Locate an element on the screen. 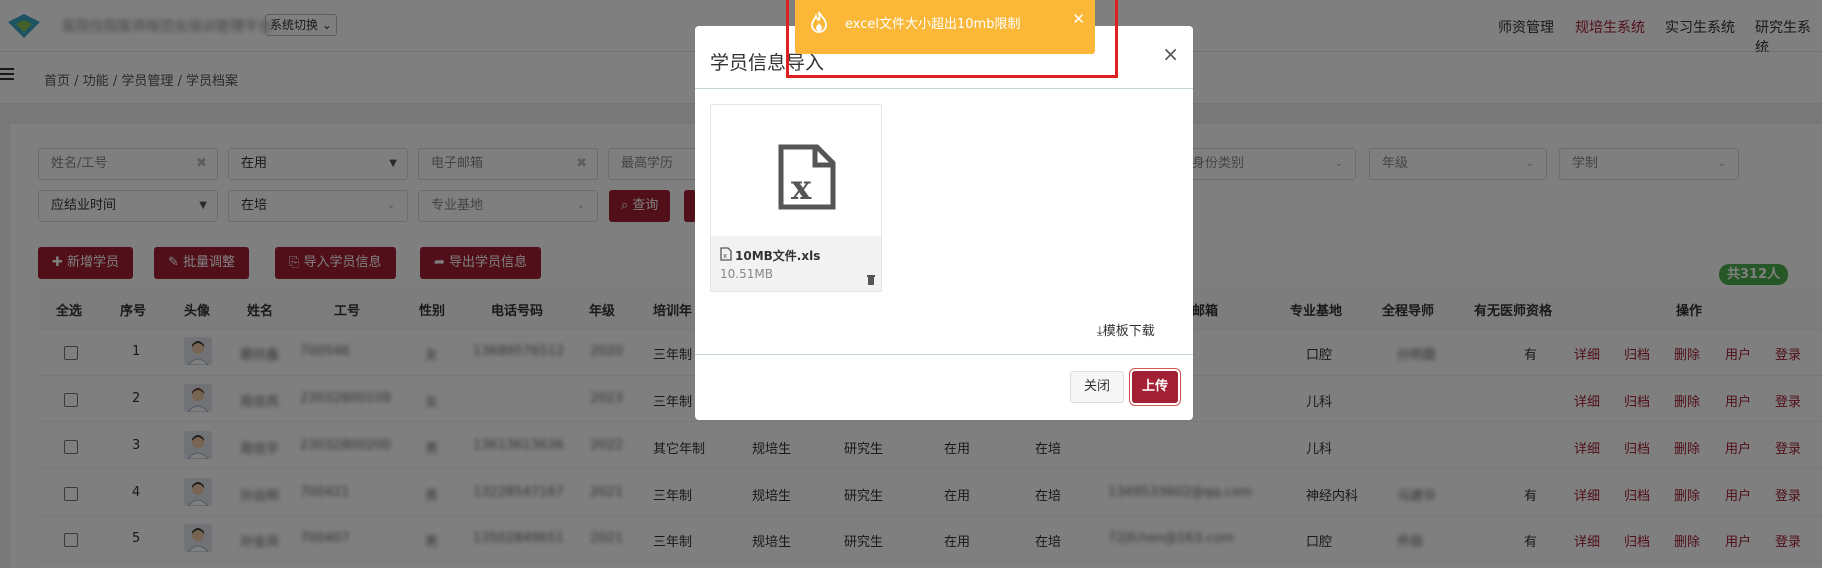 The width and height of the screenshot is (1822, 568). excel-file-icon: x is located at coordinates (807, 177).